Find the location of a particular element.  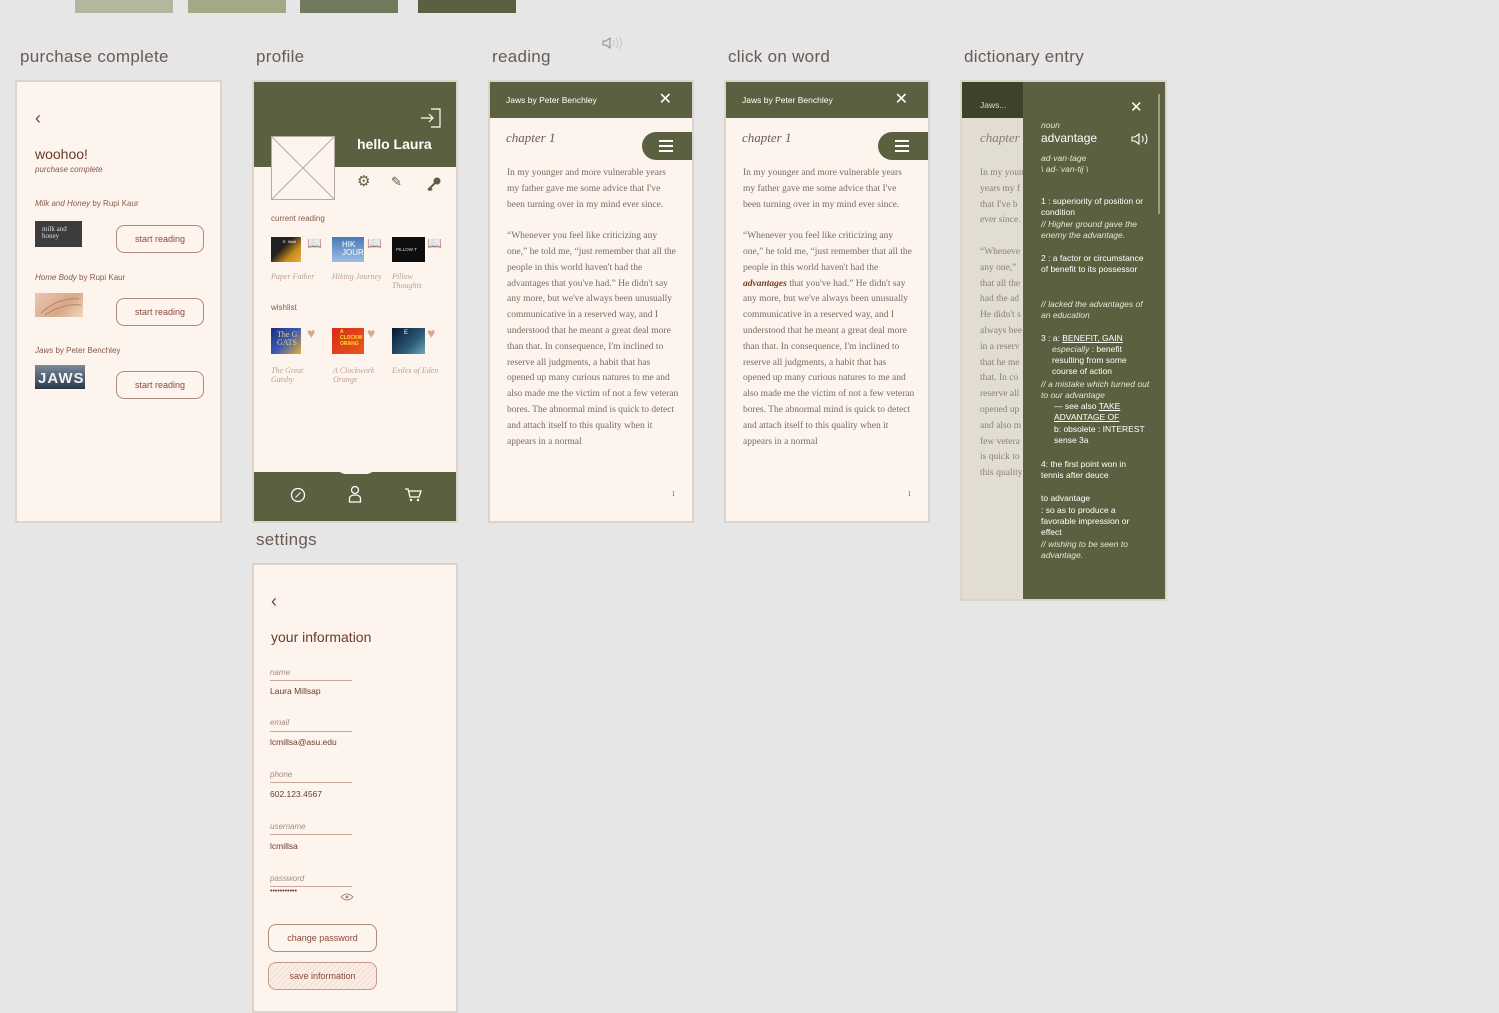

name-field: Laura Millsap is located at coordinates (295, 691).